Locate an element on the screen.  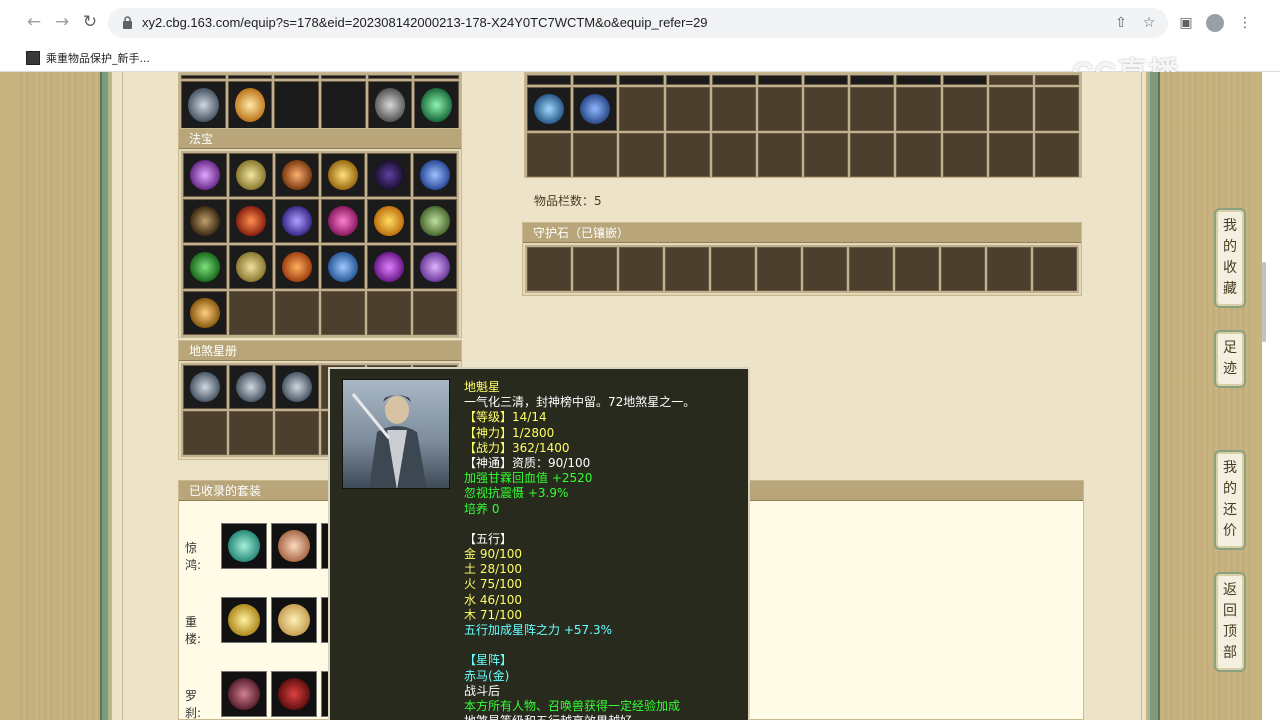
menu-dots-icon: ⋮ is located at coordinates (1245, 23).